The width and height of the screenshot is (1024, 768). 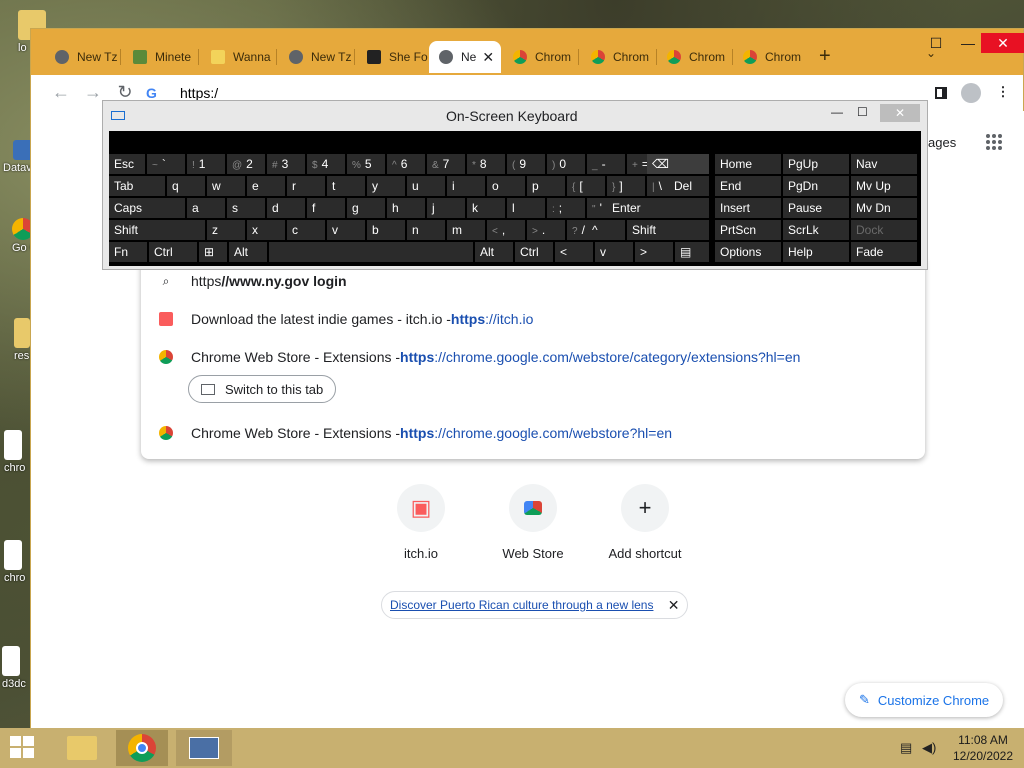 I want to click on osk-key: Ctrl, so click(x=173, y=252).